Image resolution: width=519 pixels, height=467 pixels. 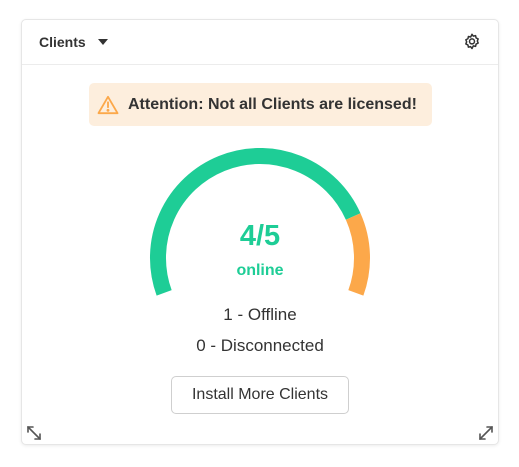 I want to click on gear-icon, so click(x=472, y=42).